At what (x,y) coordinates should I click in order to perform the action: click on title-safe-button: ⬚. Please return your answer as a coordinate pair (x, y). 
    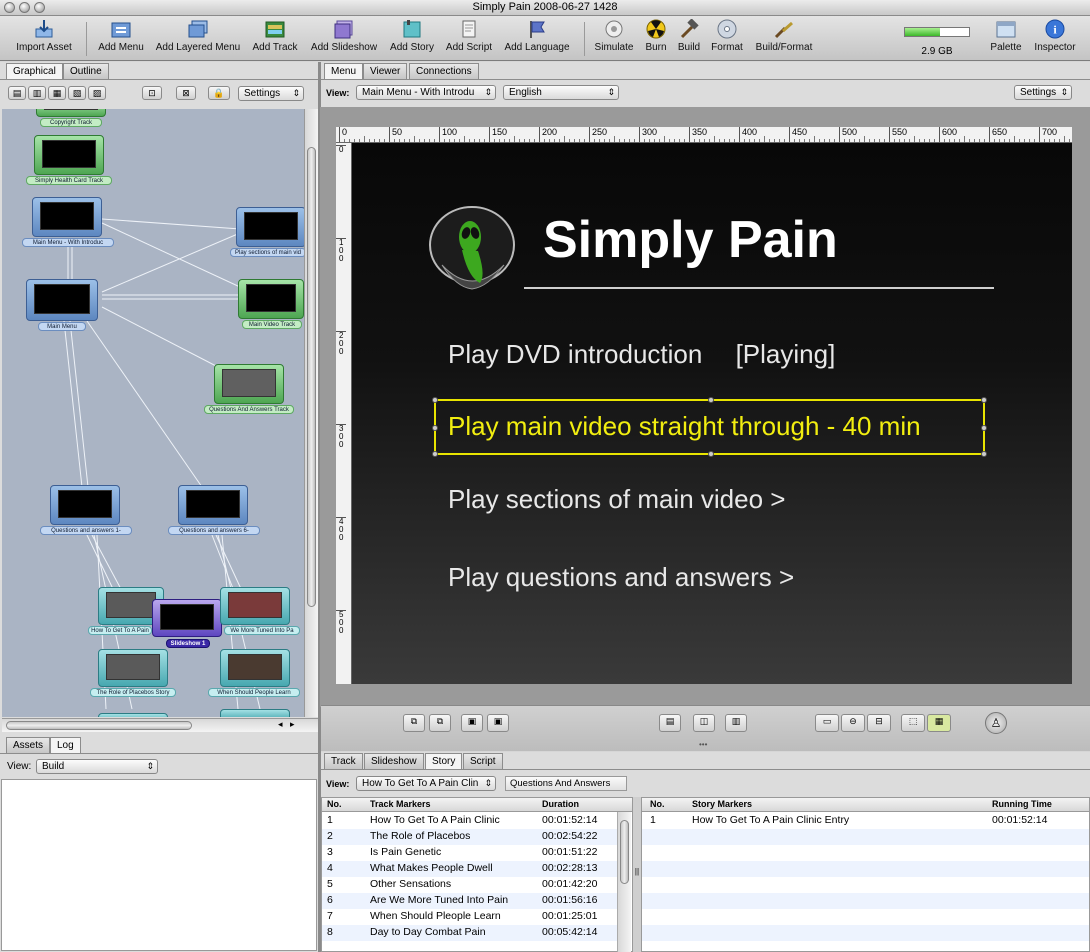
    Looking at the image, I should click on (913, 723).